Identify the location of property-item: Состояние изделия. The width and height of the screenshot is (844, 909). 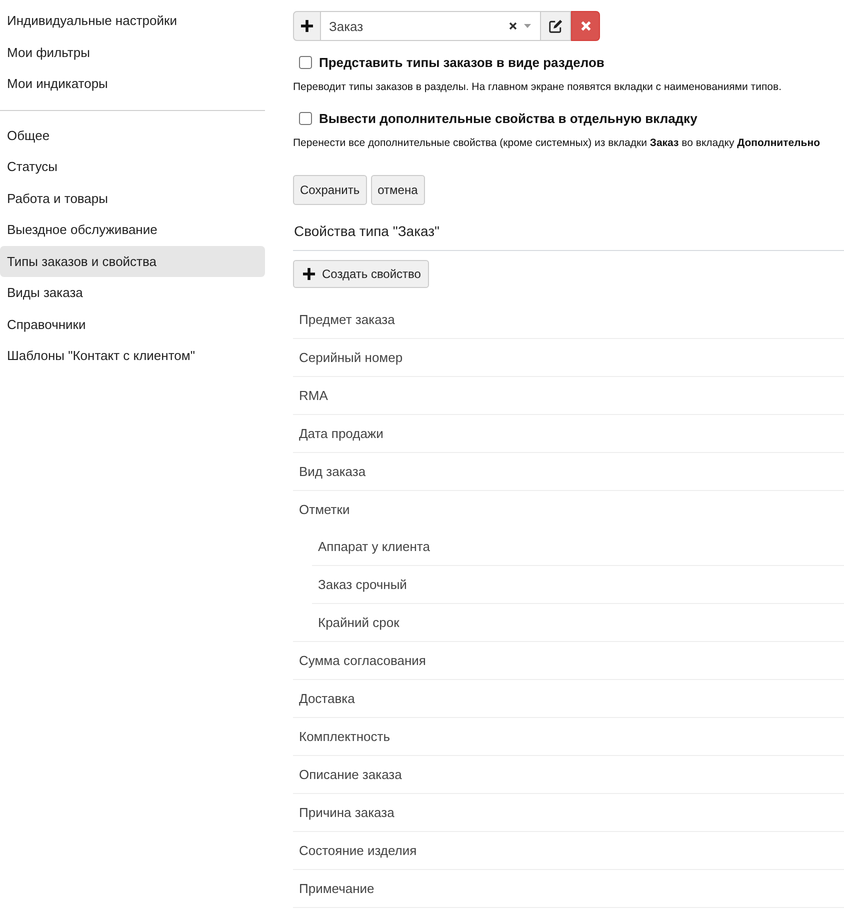
(568, 850).